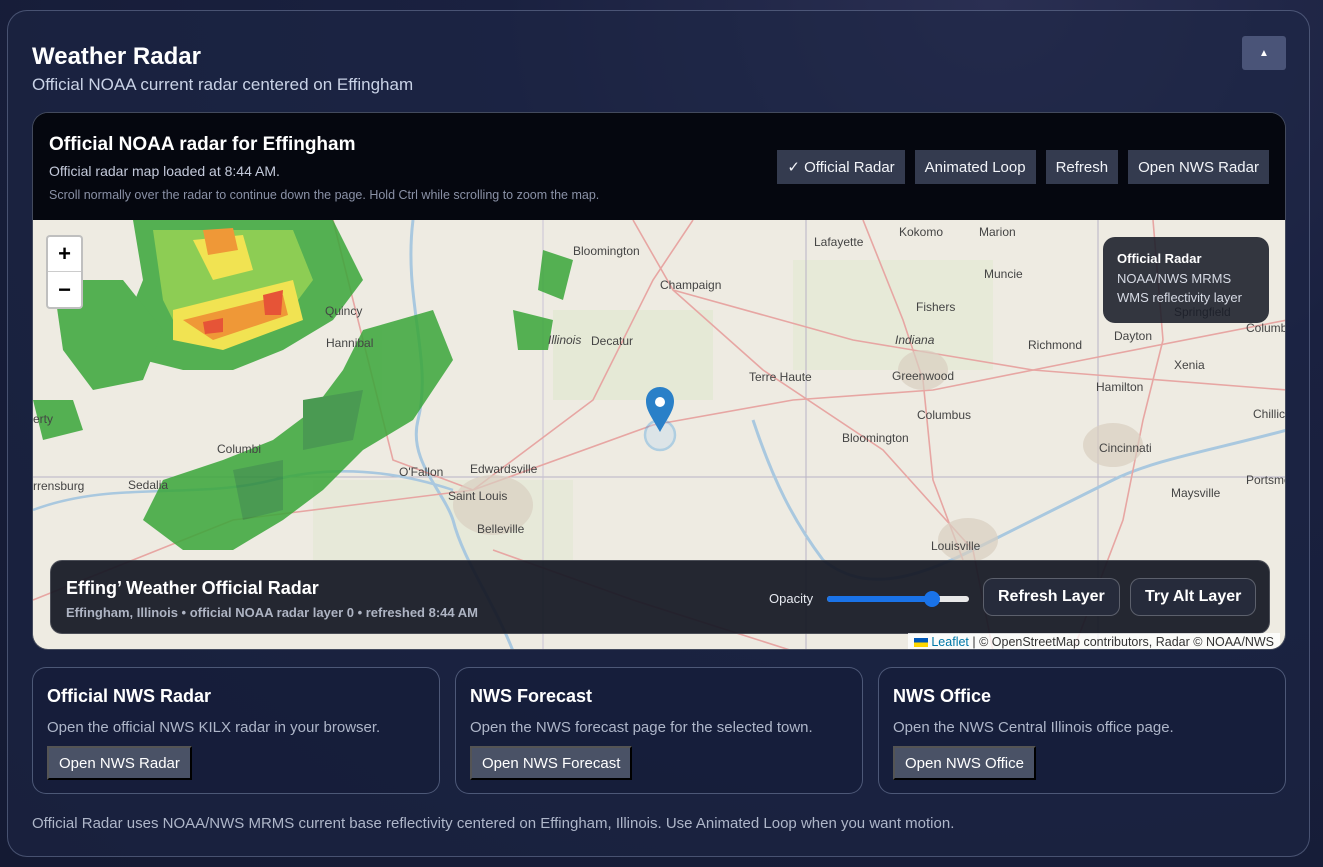 This screenshot has width=1323, height=867. What do you see at coordinates (780, 377) in the screenshot?
I see `svg-text: Terre Haute` at bounding box center [780, 377].